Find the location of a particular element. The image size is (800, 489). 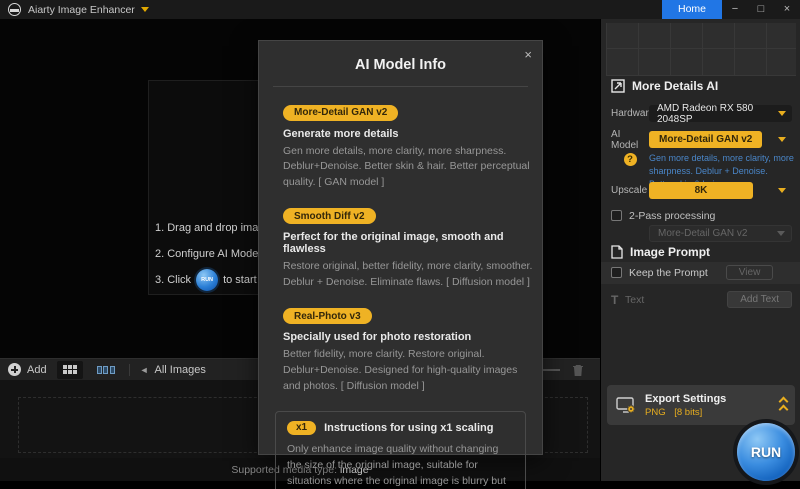

dialog-divider is located at coordinates (400, 86).